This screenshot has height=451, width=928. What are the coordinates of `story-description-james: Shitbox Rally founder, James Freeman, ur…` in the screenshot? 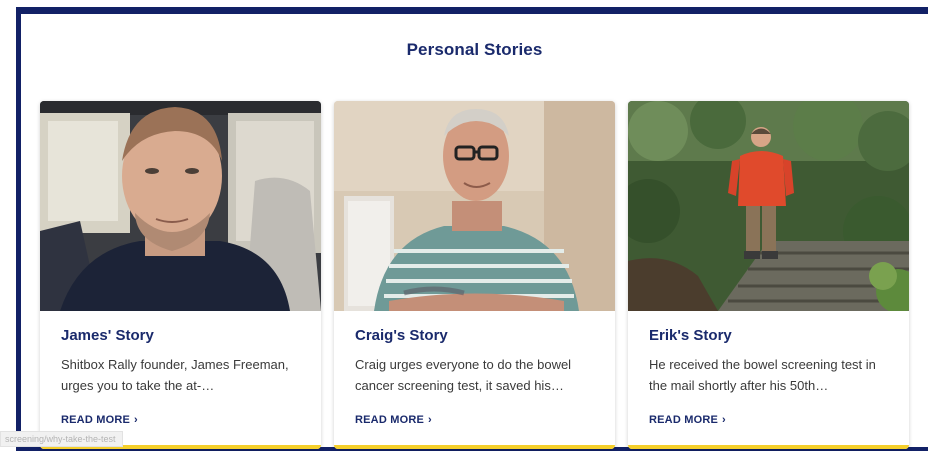 It's located at (175, 375).